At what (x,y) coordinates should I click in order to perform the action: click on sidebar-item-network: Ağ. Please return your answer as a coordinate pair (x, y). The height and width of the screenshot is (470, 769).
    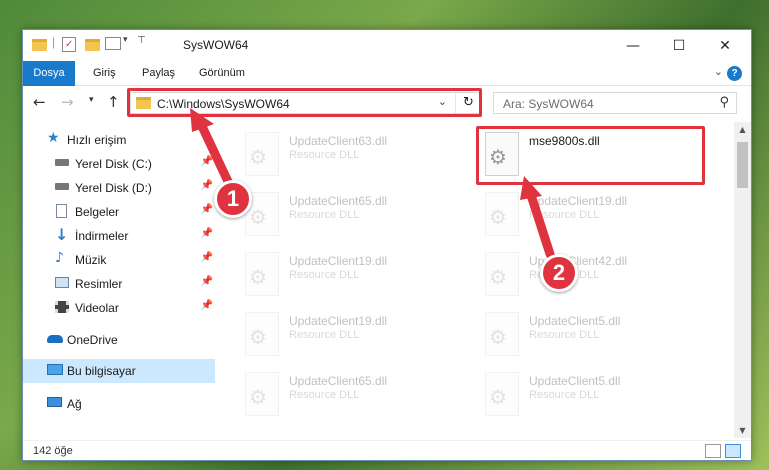
    Looking at the image, I should click on (119, 404).